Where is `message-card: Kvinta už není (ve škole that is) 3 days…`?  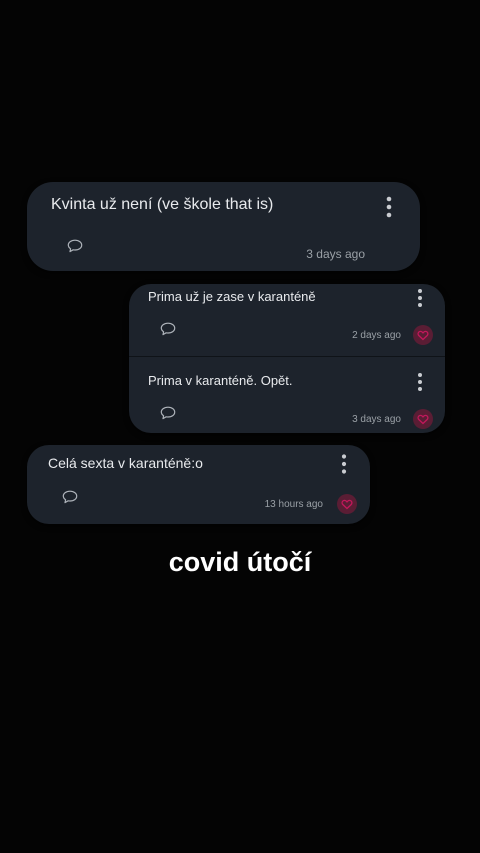
message-card: Kvinta už není (ve škole that is) 3 days… is located at coordinates (223, 226).